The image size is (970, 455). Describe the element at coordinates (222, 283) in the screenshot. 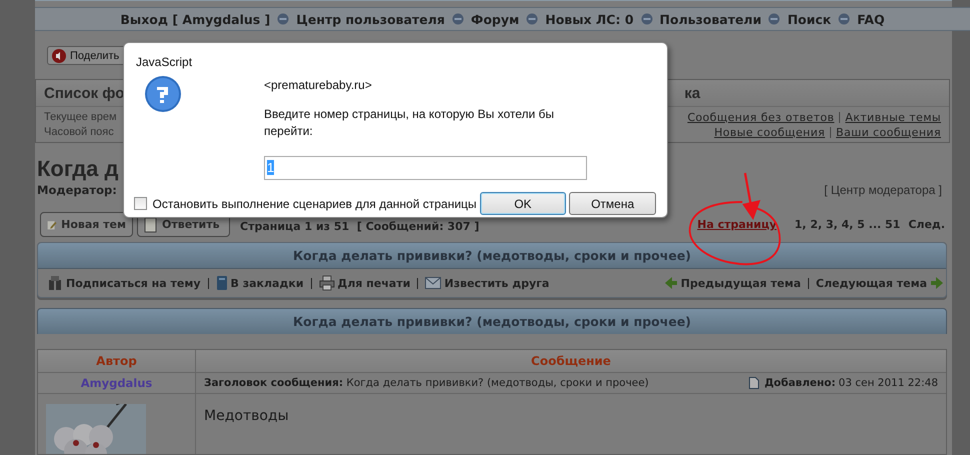

I see `book-icon` at that location.